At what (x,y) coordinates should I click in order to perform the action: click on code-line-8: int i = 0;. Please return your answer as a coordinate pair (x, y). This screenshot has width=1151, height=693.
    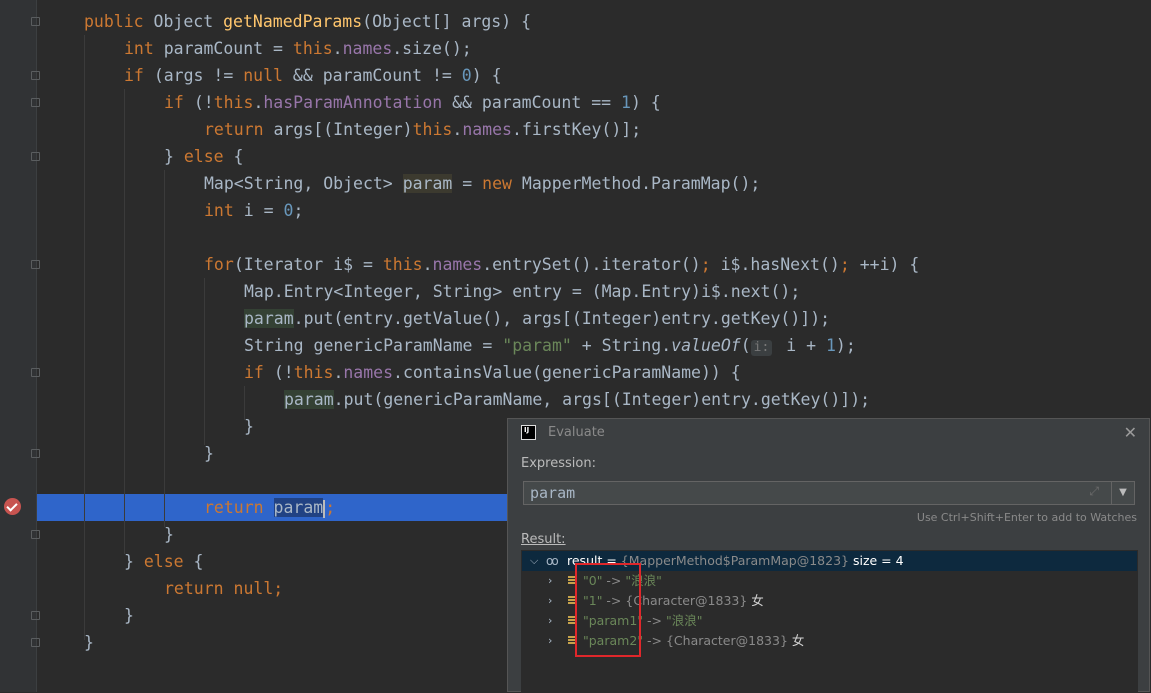
    Looking at the image, I should click on (254, 210).